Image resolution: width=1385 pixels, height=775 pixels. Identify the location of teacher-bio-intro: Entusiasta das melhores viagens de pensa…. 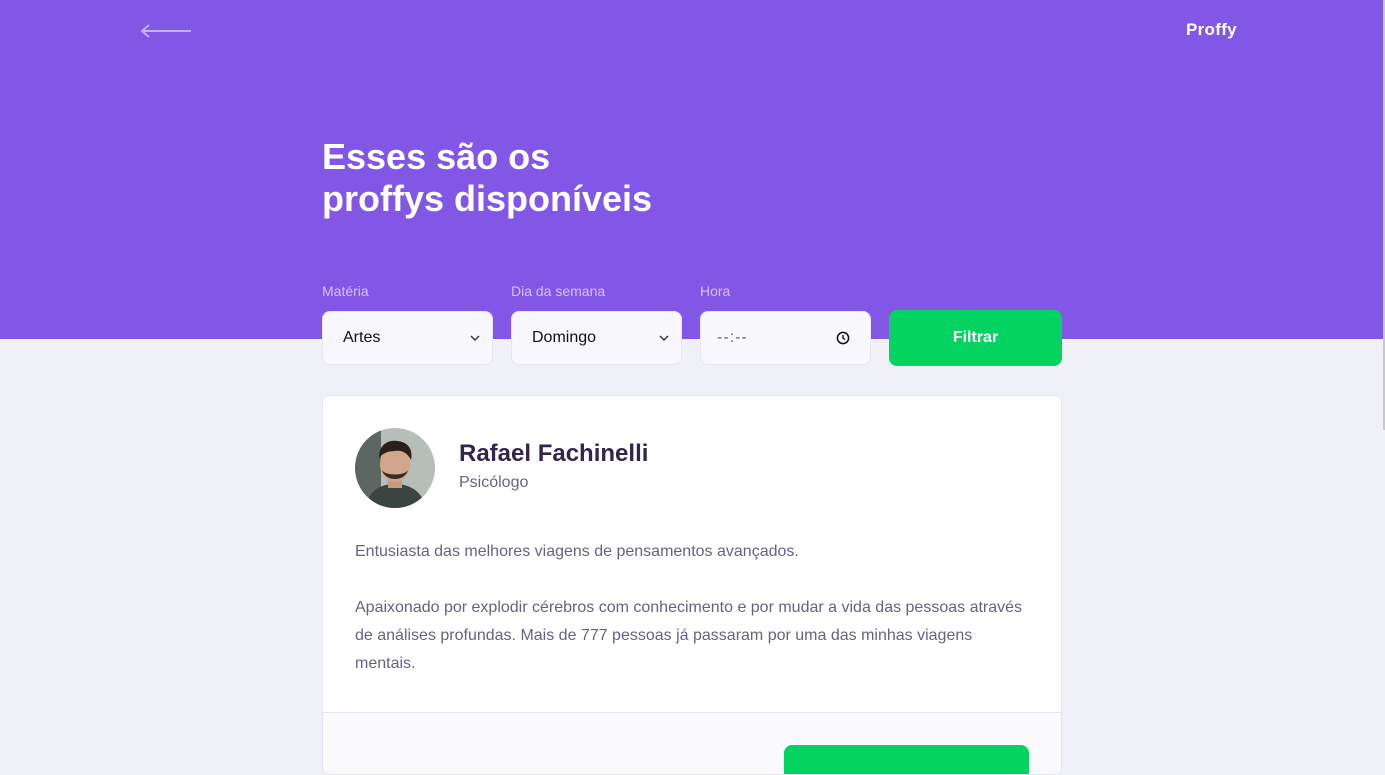
(577, 551).